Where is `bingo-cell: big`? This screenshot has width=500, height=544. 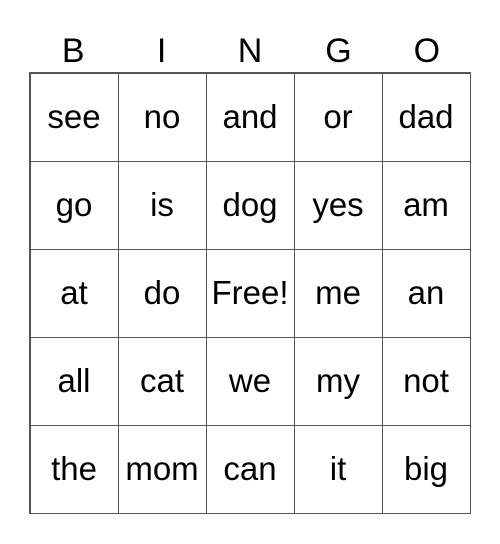 bingo-cell: big is located at coordinates (426, 469).